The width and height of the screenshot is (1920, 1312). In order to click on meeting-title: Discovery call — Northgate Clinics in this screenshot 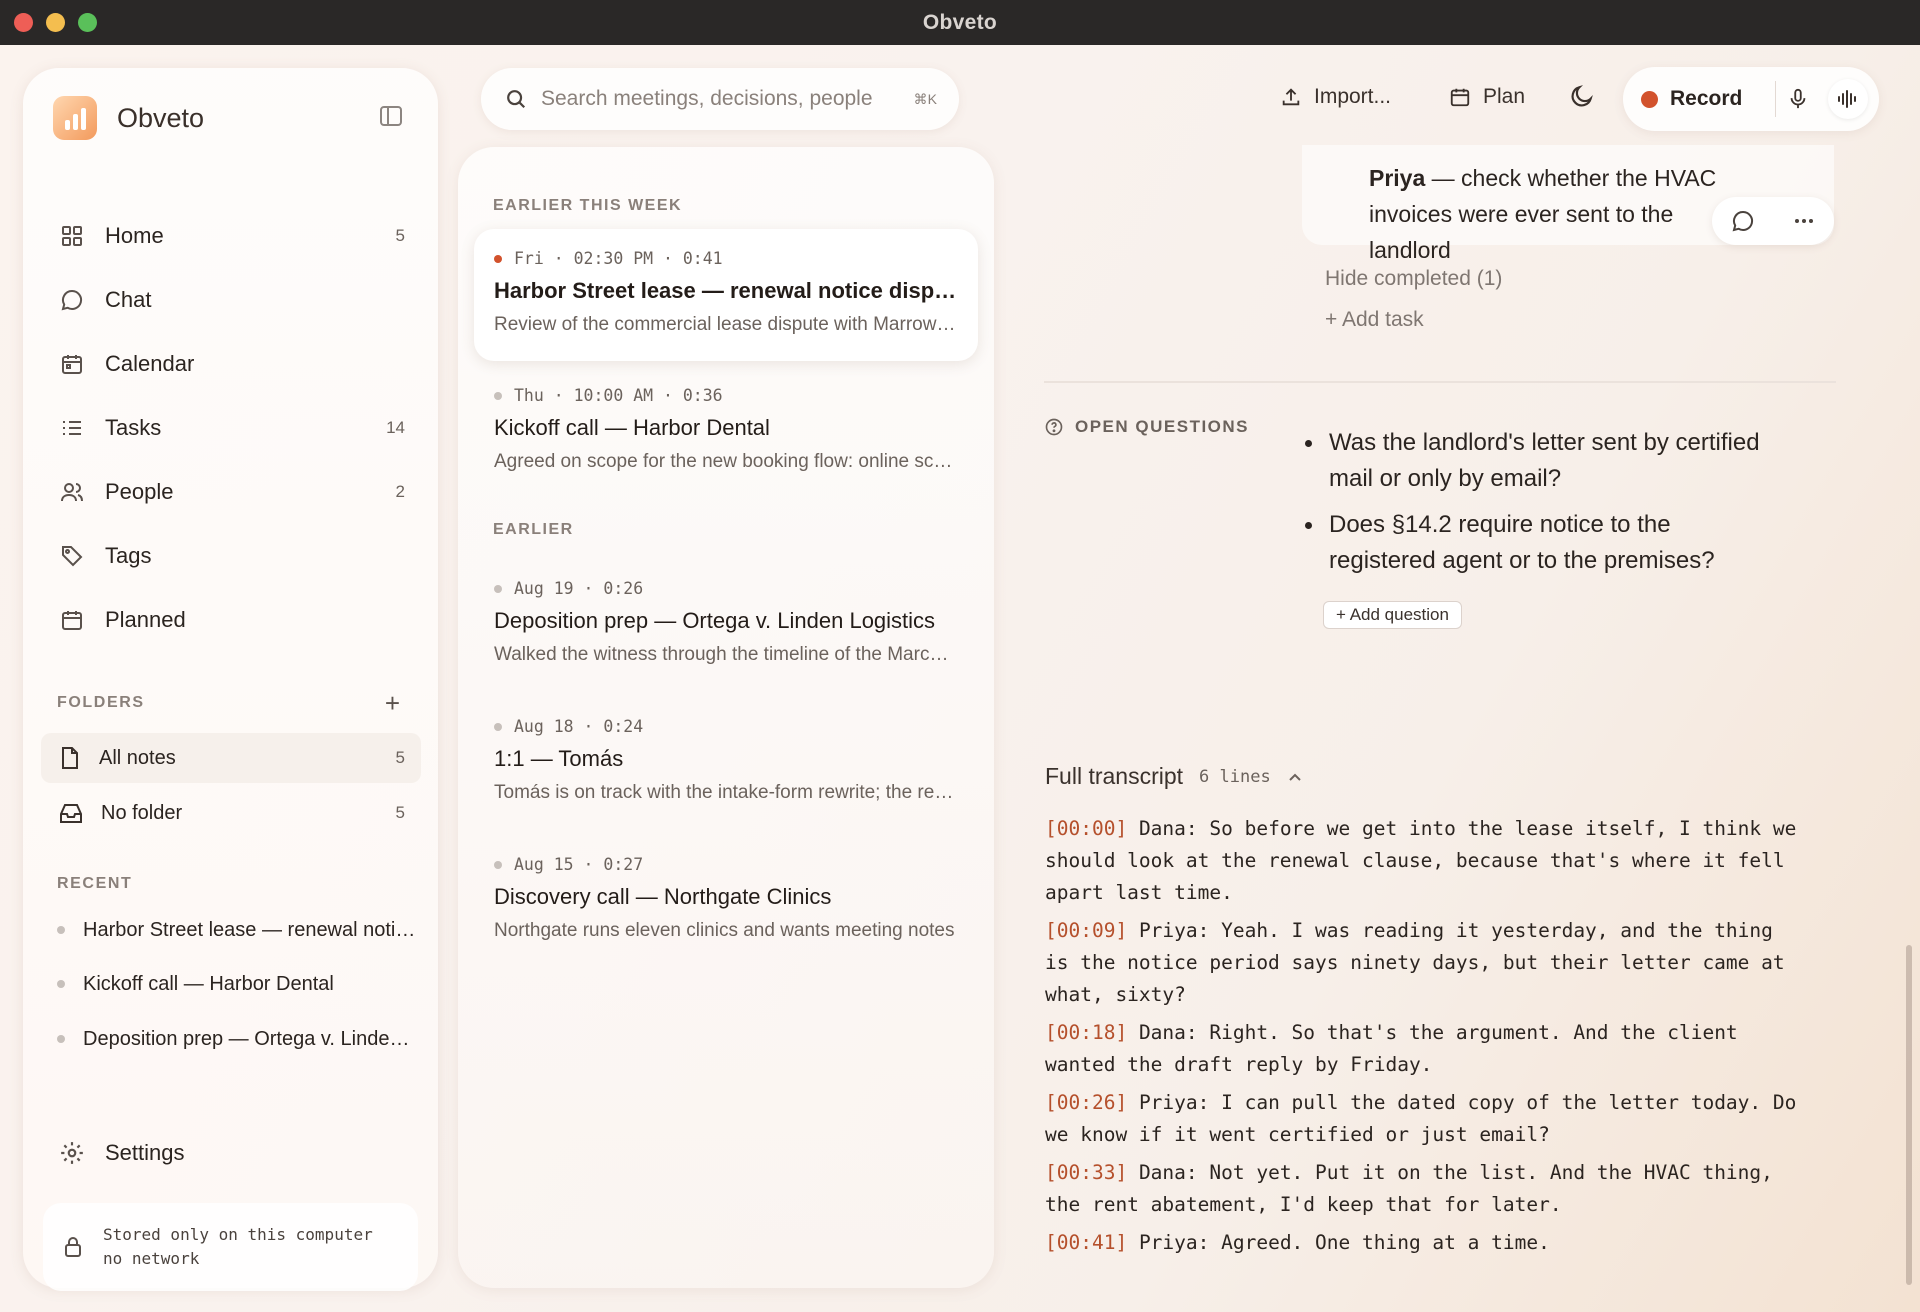, I will do `click(663, 896)`.